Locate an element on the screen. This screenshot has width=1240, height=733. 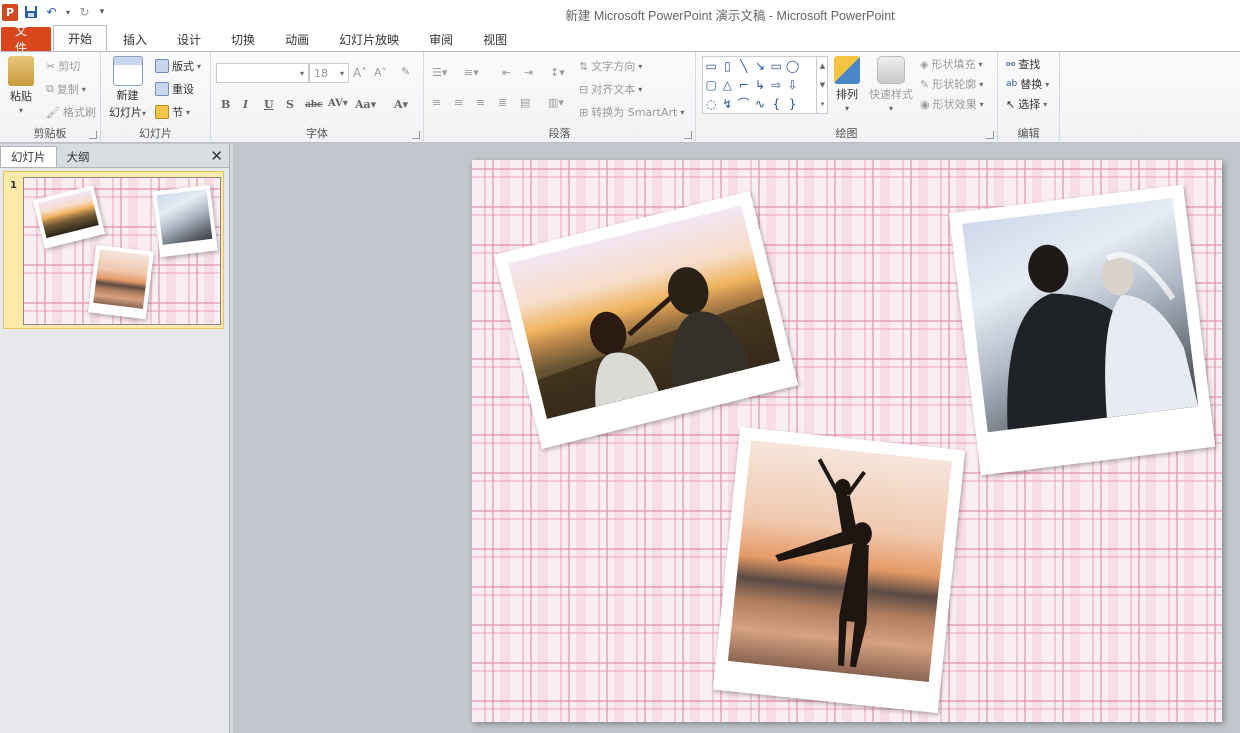
right-arrow-icon: ⇨ is located at coordinates (776, 85).